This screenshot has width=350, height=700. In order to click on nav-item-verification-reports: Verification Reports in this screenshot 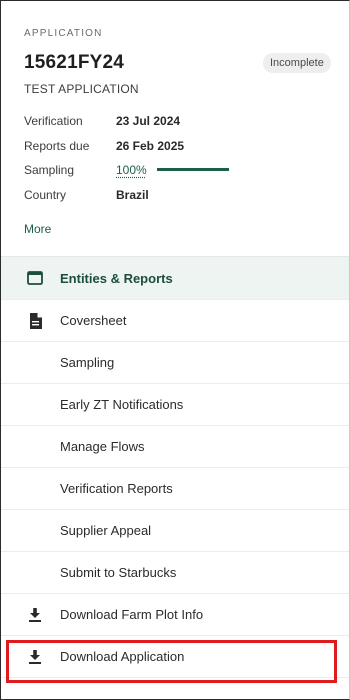, I will do `click(175, 489)`.